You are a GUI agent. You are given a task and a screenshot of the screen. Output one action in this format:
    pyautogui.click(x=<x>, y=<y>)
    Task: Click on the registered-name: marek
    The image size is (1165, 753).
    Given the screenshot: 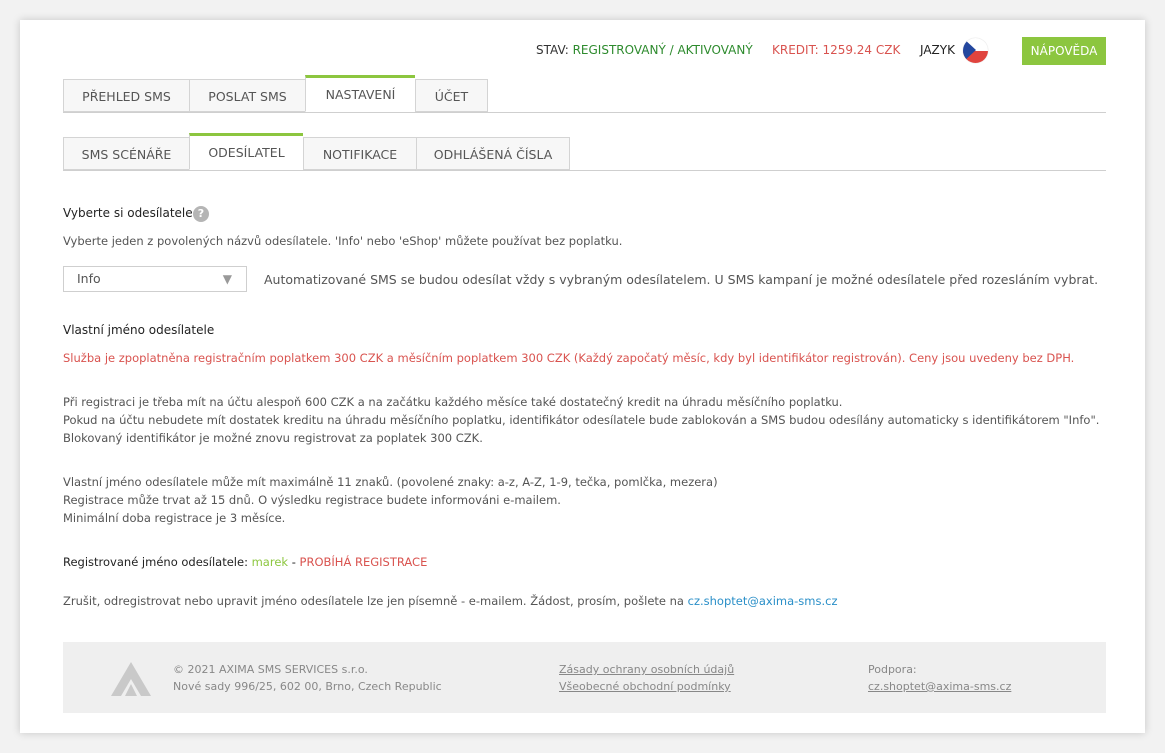 What is the action you would take?
    pyautogui.click(x=270, y=562)
    